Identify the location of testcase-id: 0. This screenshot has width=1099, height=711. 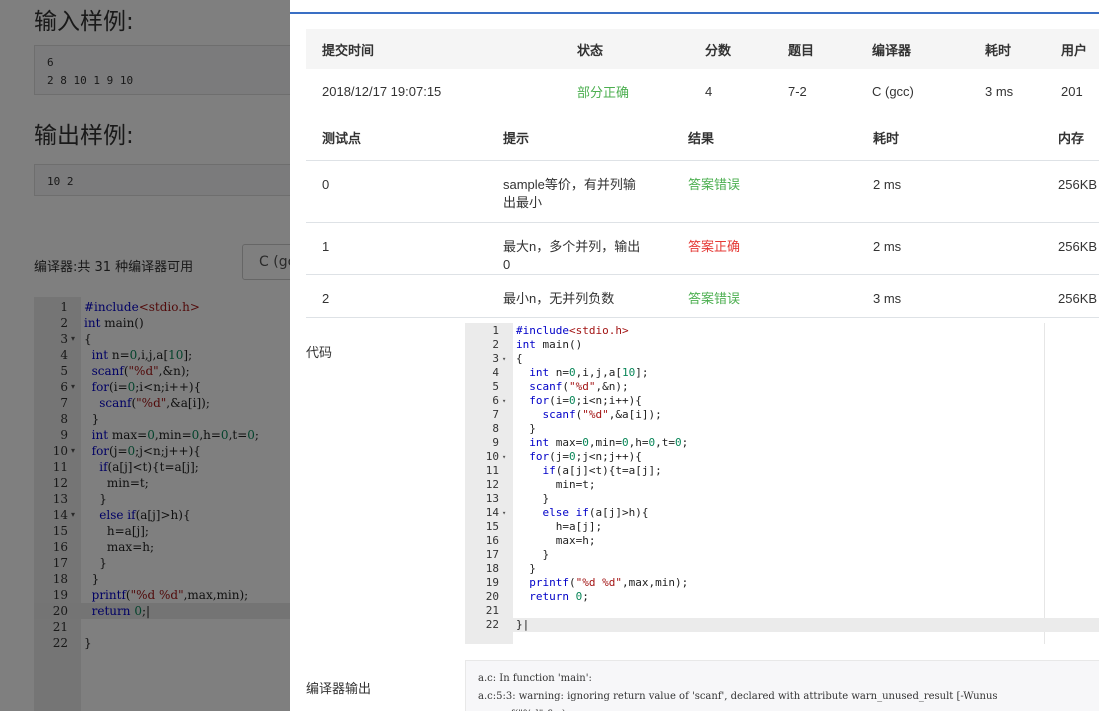
(326, 184).